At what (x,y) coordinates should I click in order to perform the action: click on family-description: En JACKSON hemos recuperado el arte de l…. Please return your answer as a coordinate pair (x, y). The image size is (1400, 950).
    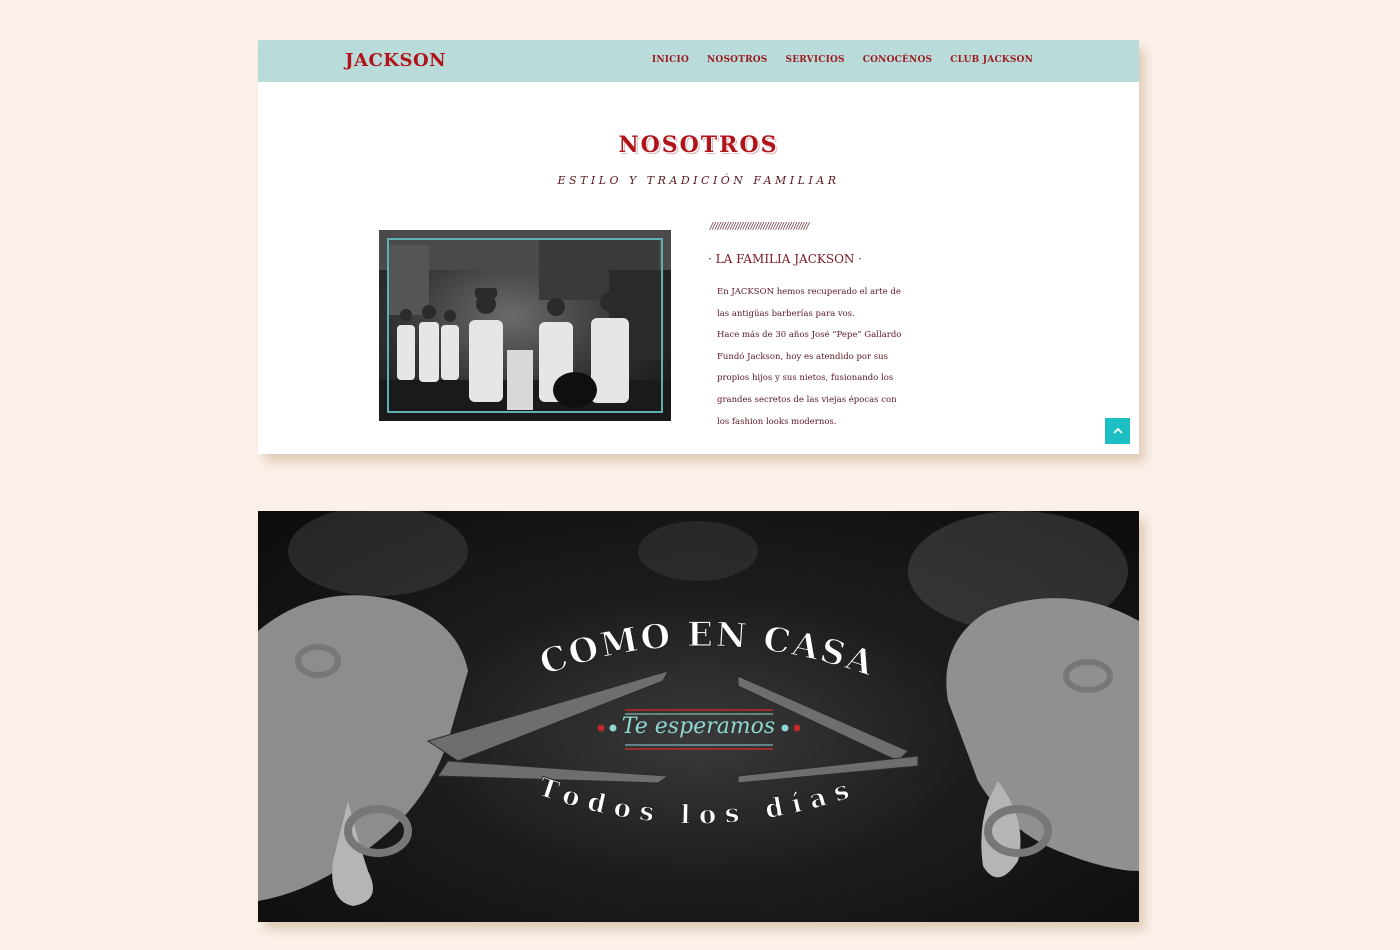
    Looking at the image, I should click on (812, 357).